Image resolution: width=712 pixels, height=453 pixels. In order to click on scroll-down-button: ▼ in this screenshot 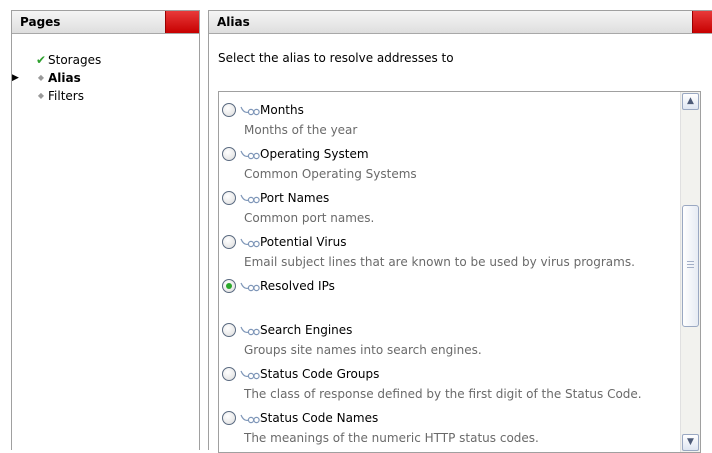, I will do `click(690, 442)`.